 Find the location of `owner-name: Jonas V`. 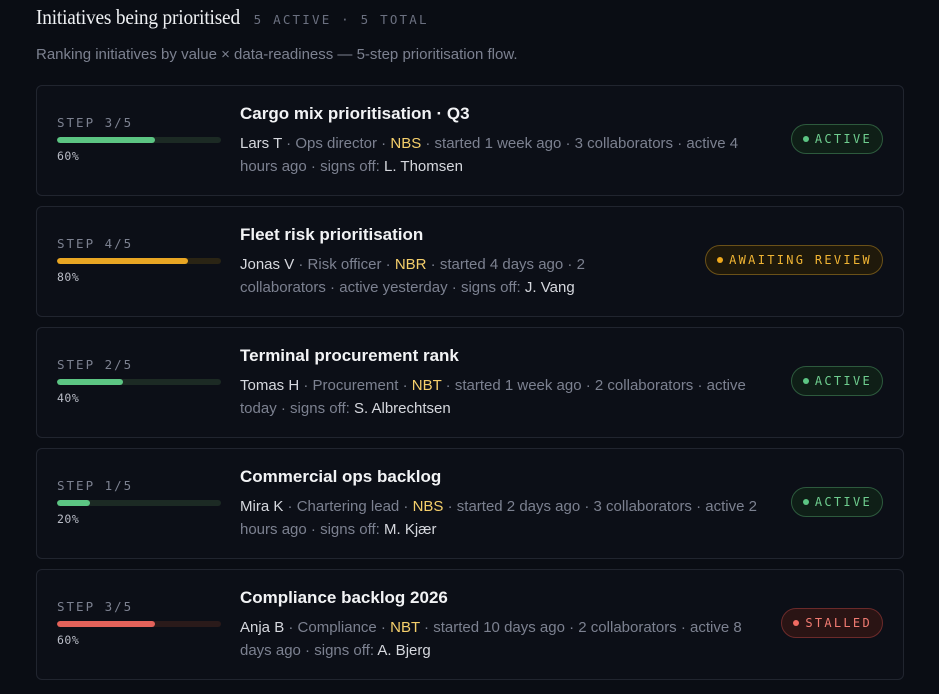

owner-name: Jonas V is located at coordinates (267, 264).